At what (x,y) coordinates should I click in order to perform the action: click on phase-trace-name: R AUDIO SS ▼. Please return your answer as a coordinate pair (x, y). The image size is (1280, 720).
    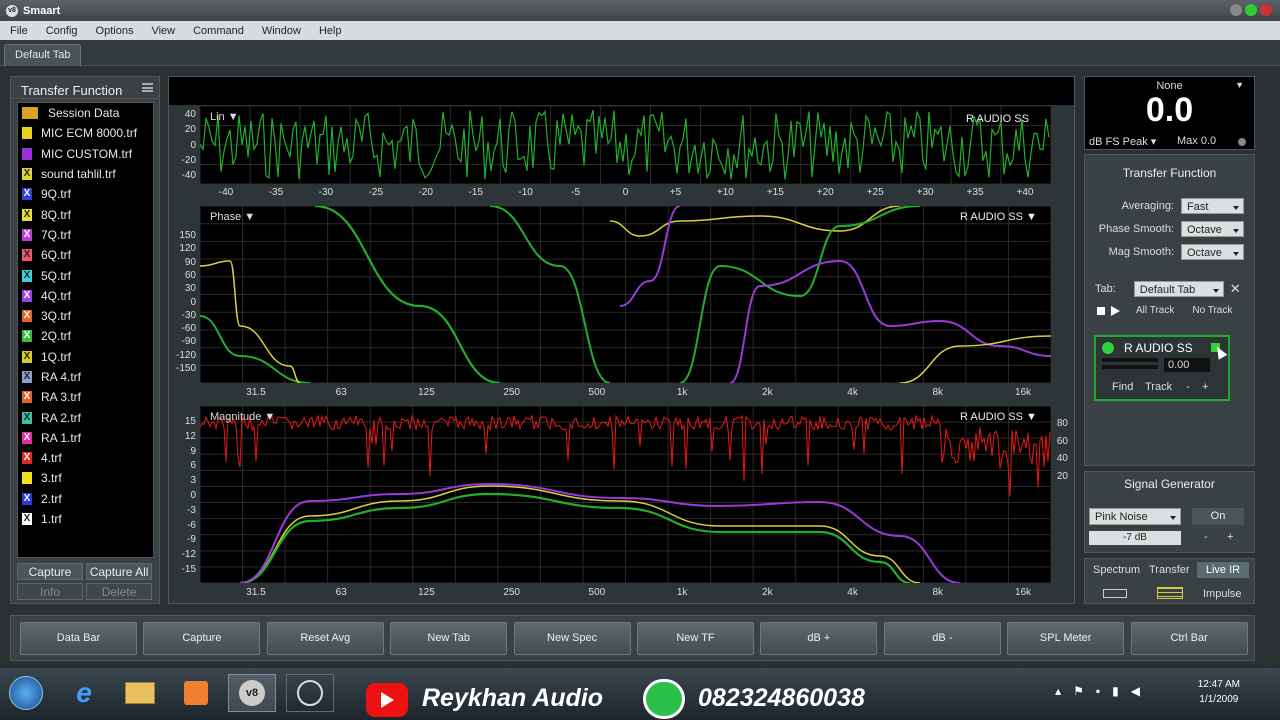
    Looking at the image, I should click on (998, 217).